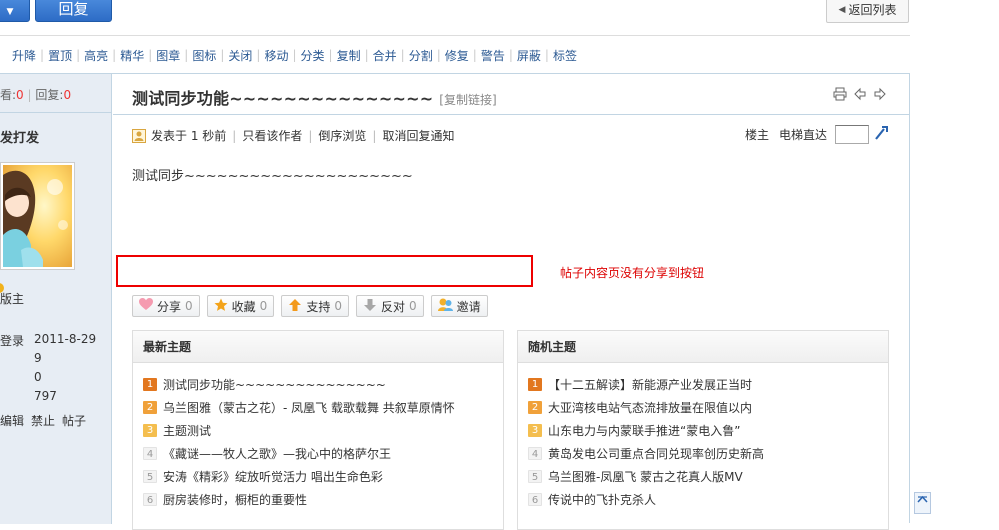  I want to click on ban-link: 禁止, so click(43, 420).